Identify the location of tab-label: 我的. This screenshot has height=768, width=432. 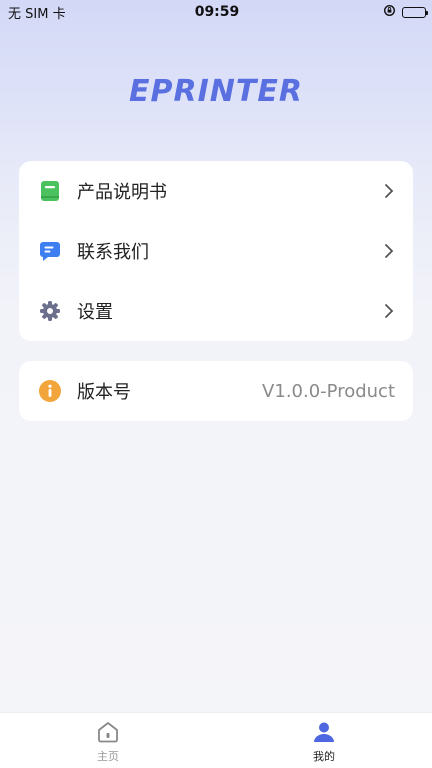
(324, 756).